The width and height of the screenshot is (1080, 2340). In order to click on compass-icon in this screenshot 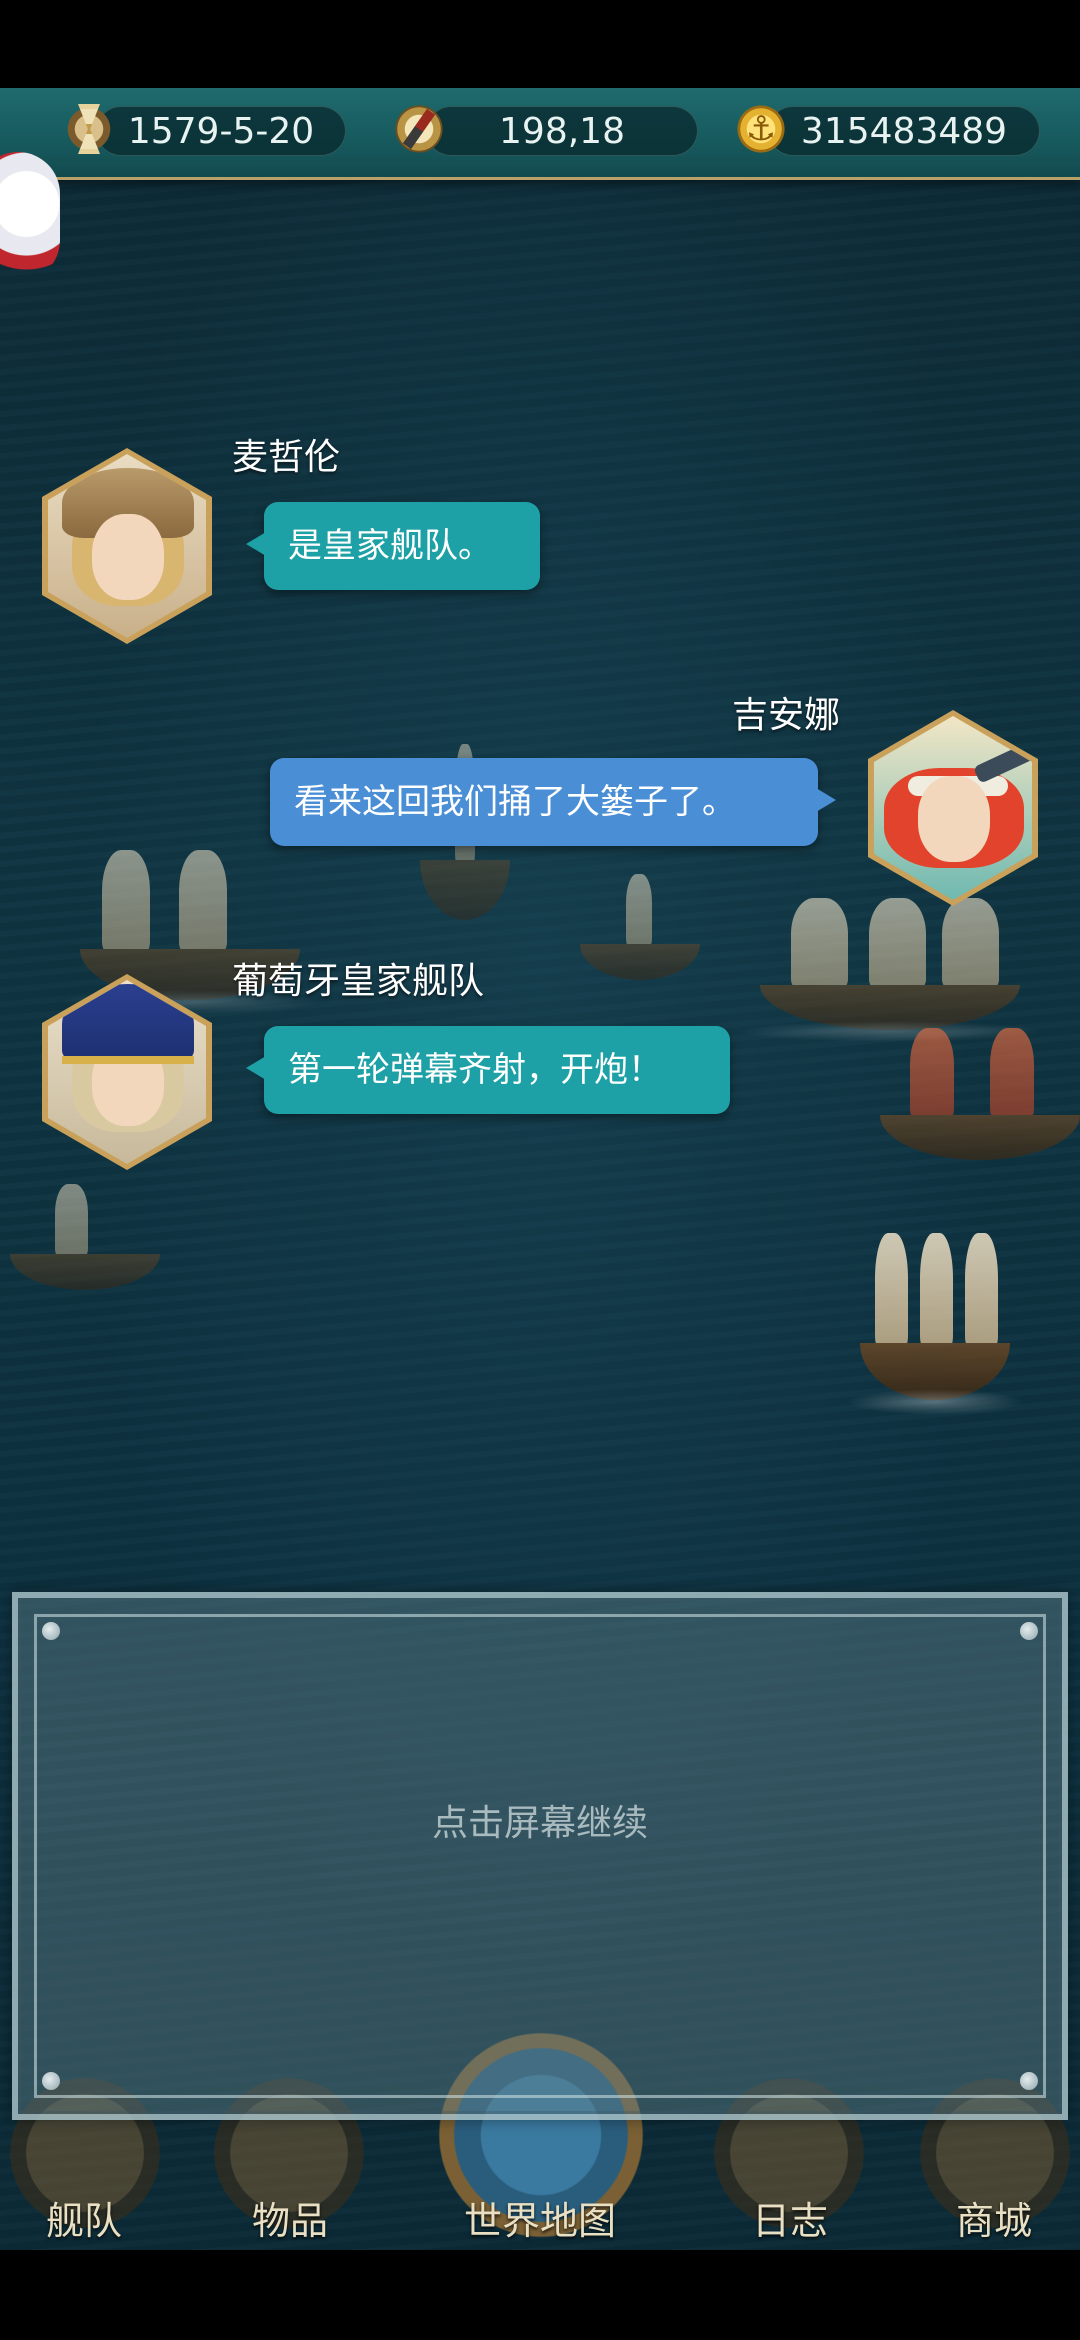, I will do `click(419, 129)`.